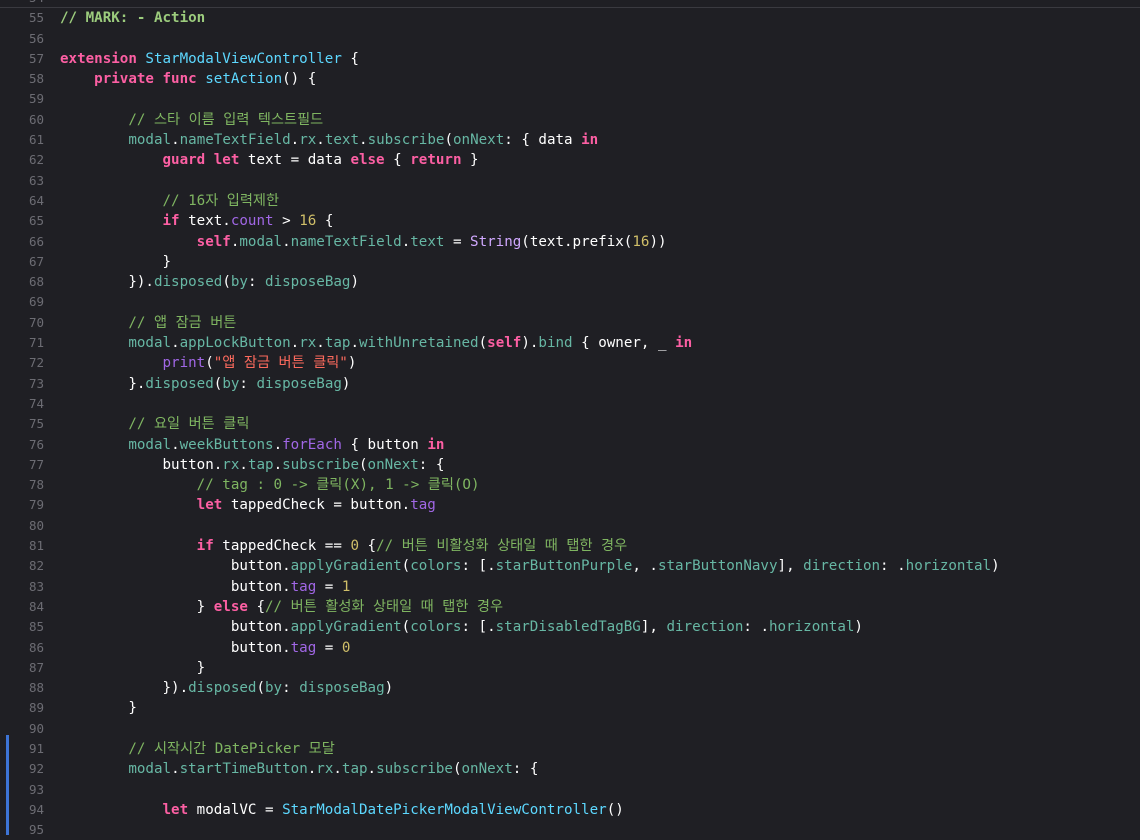 Image resolution: width=1140 pixels, height=840 pixels. Describe the element at coordinates (281, 607) in the screenshot. I see `code-text: } else {// 버튼 활성화 상태일 때 탭한 경우` at that location.